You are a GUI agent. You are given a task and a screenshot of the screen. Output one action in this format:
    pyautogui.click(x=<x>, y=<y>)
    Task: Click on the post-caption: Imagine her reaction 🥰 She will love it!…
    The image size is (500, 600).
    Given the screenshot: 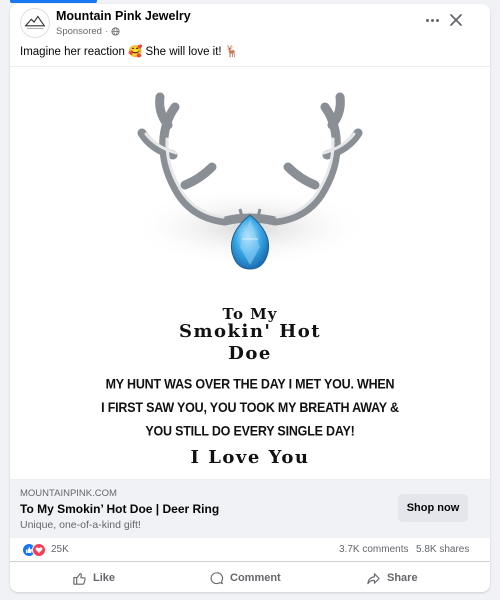 What is the action you would take?
    pyautogui.click(x=130, y=52)
    